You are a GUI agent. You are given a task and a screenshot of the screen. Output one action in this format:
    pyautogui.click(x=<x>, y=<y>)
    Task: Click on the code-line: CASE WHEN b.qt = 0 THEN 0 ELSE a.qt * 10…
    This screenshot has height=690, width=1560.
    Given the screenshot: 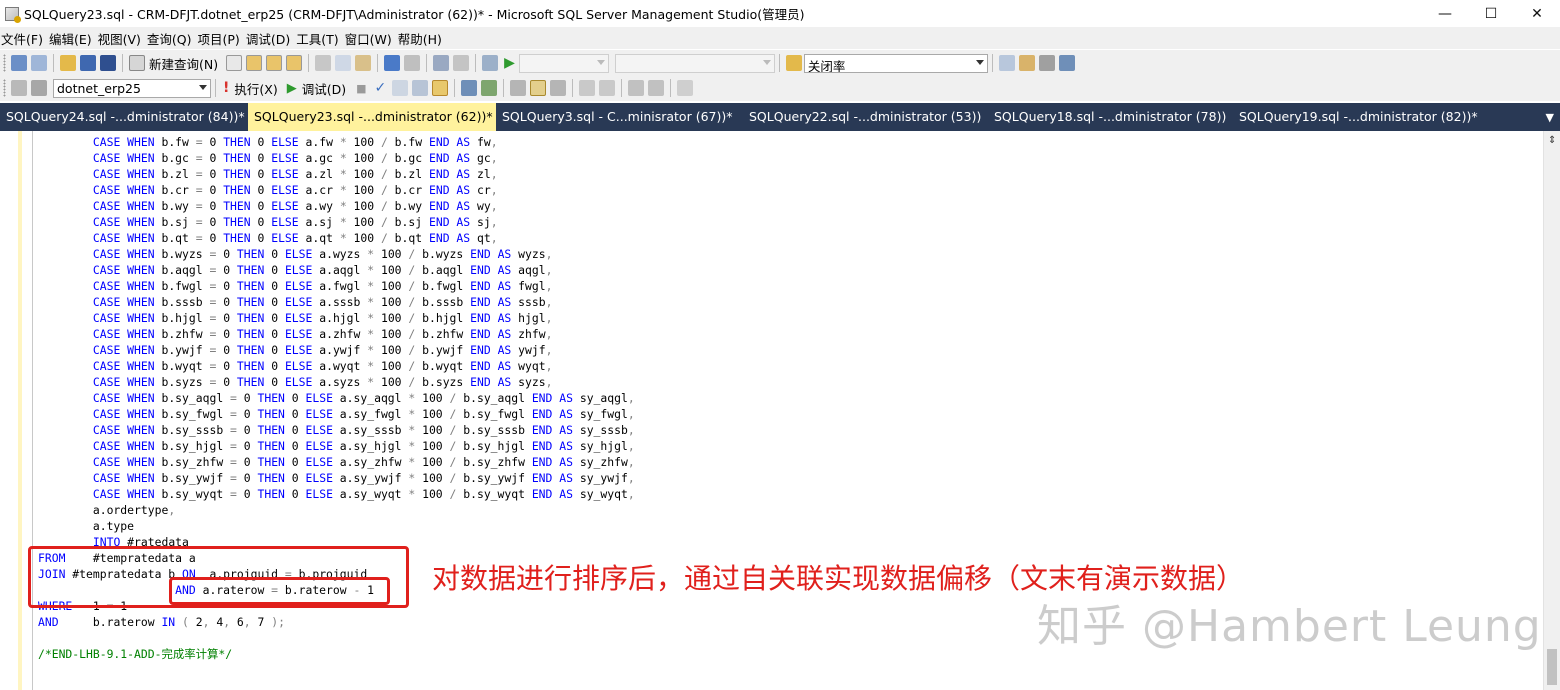 What is the action you would take?
    pyautogui.click(x=336, y=238)
    